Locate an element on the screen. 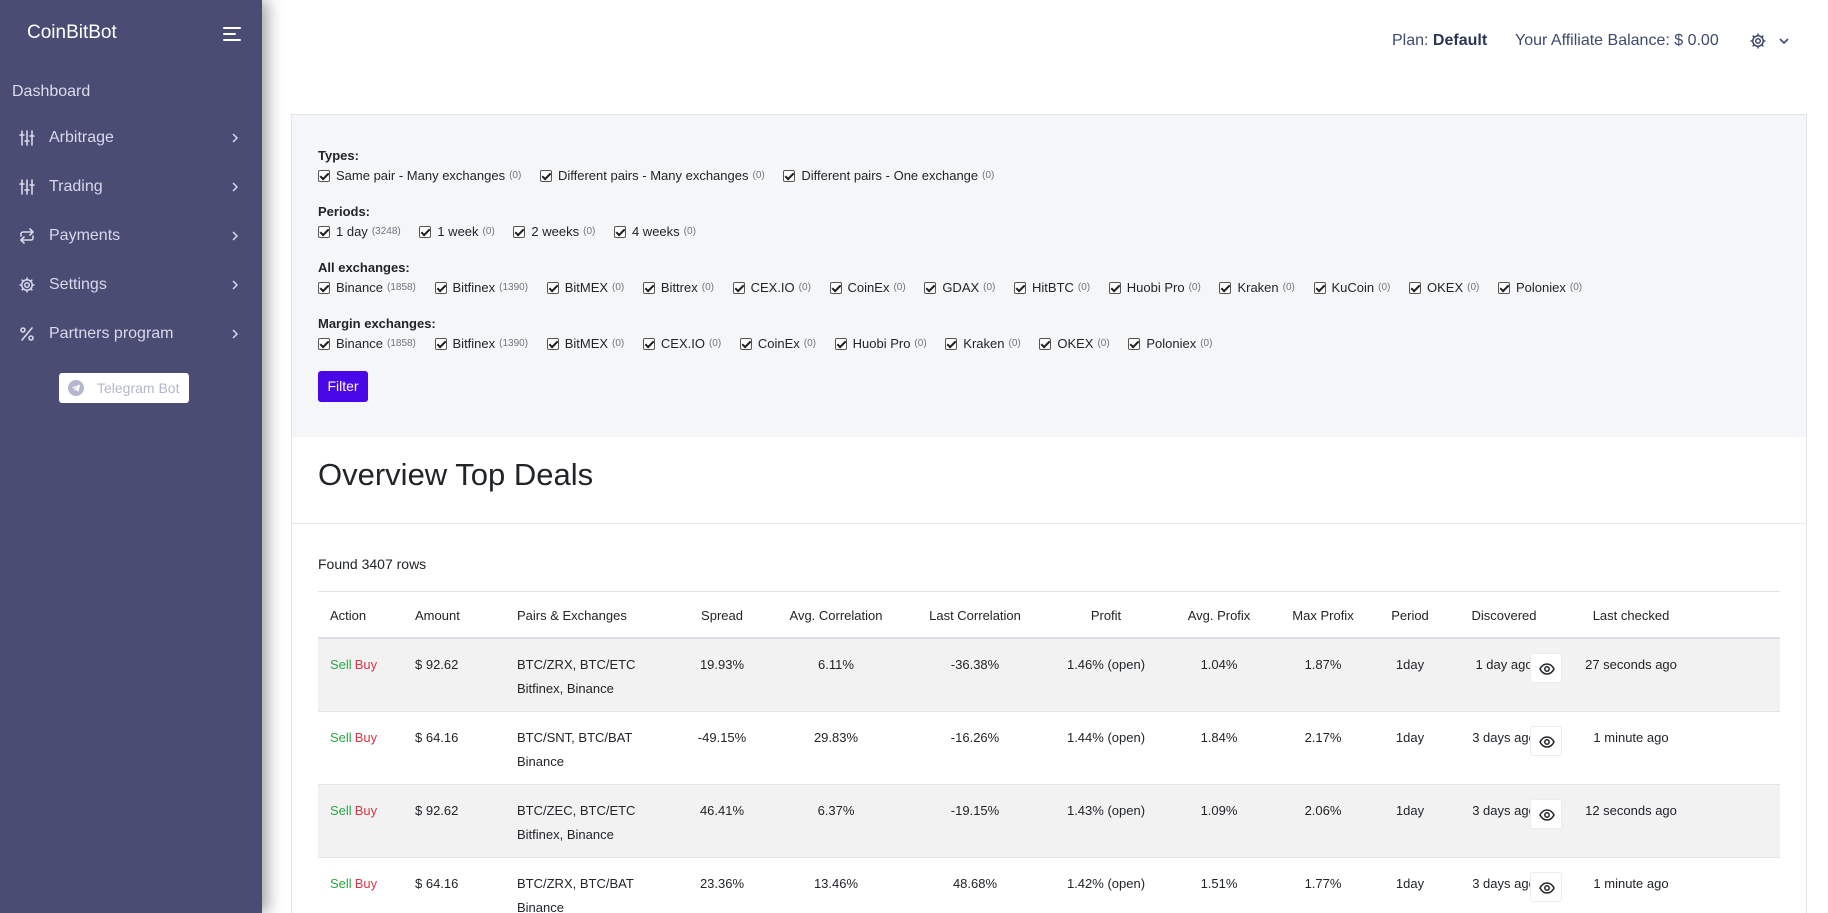 The height and width of the screenshot is (913, 1828). filter-period-option: 4 weeks (0) is located at coordinates (654, 231).